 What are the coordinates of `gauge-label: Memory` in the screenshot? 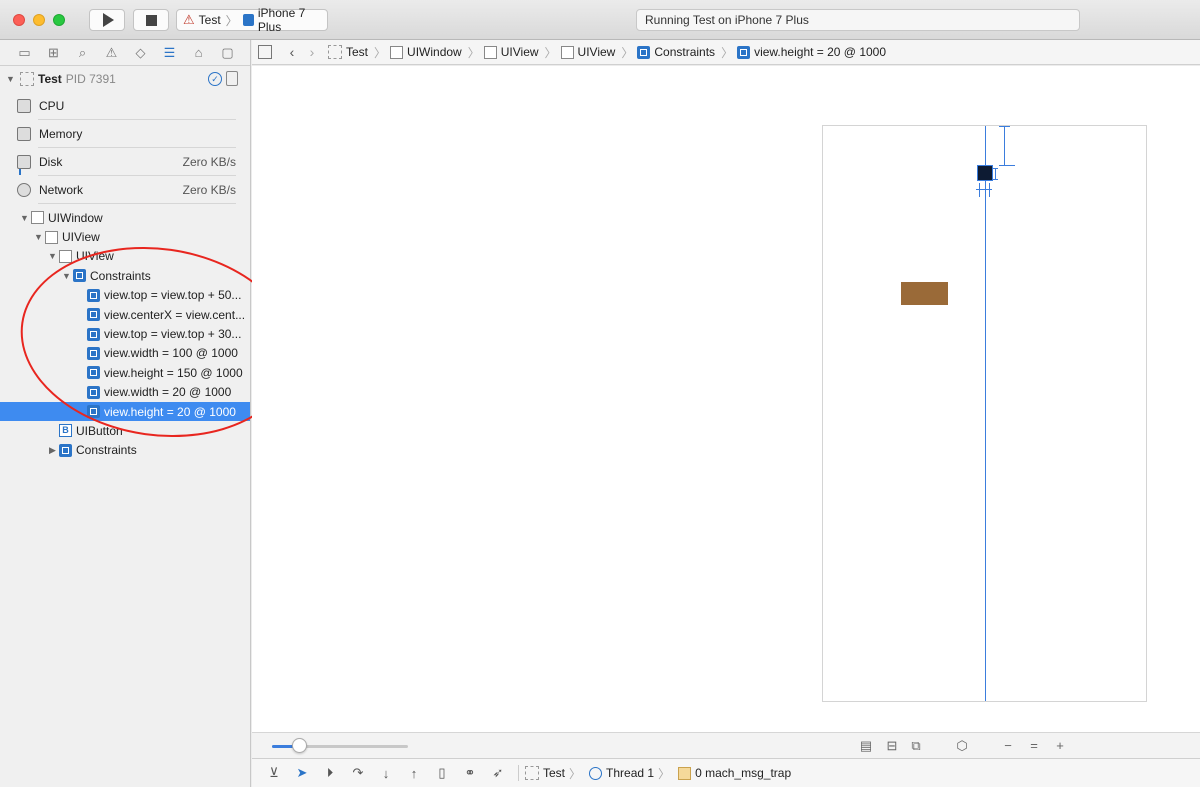 It's located at (61, 134).